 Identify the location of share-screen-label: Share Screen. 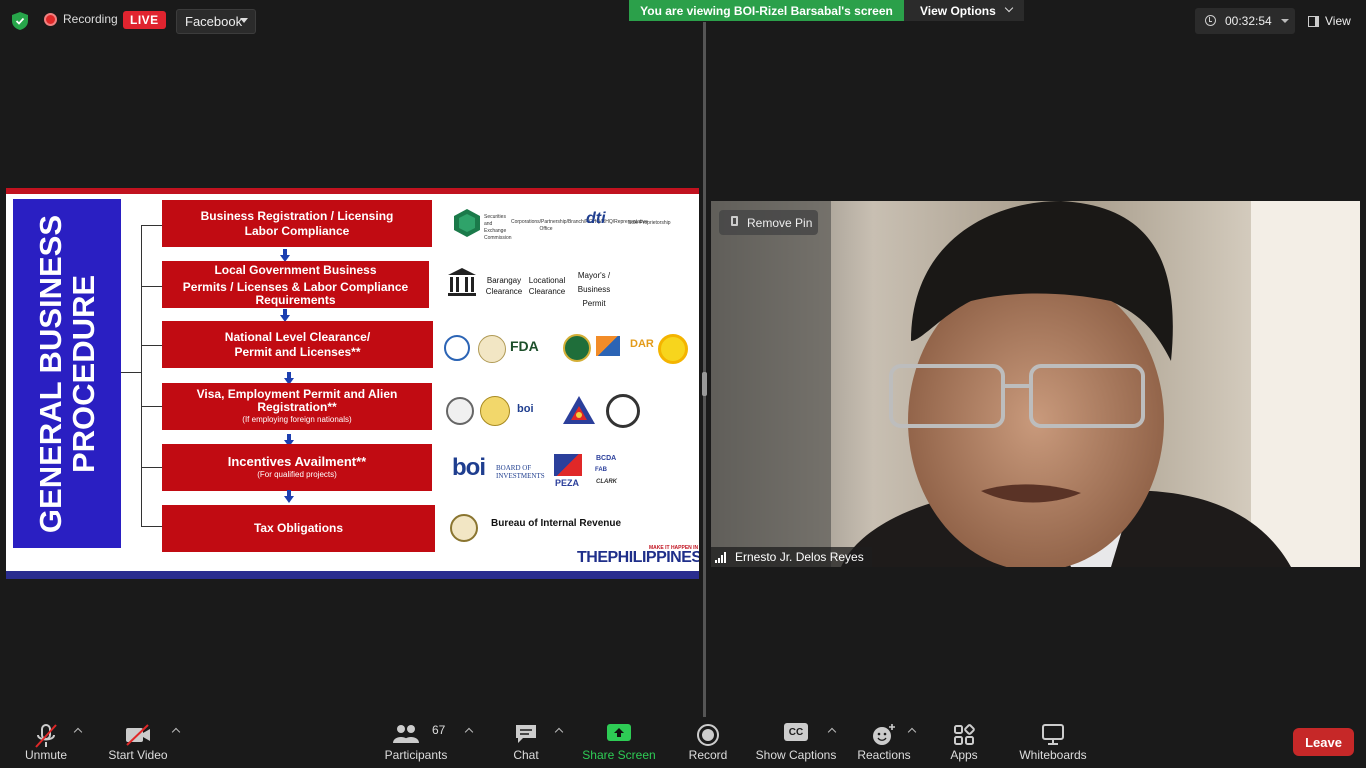
(619, 755).